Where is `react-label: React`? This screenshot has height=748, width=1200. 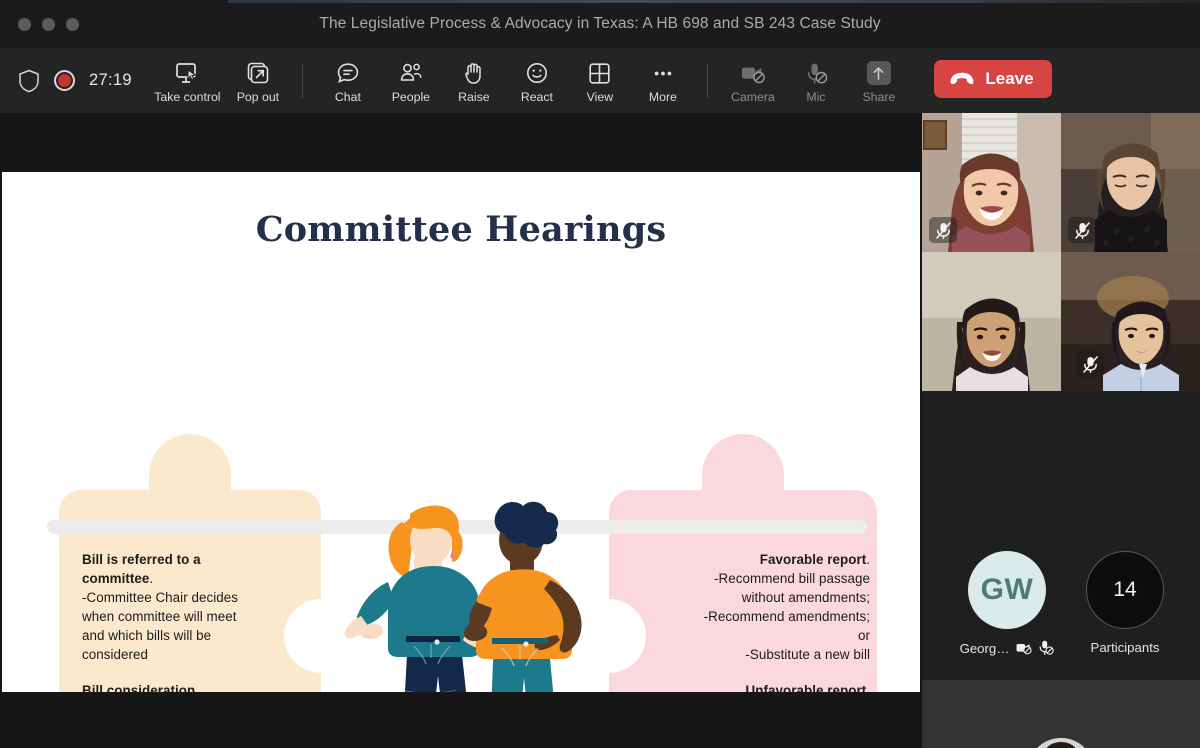 react-label: React is located at coordinates (536, 96).